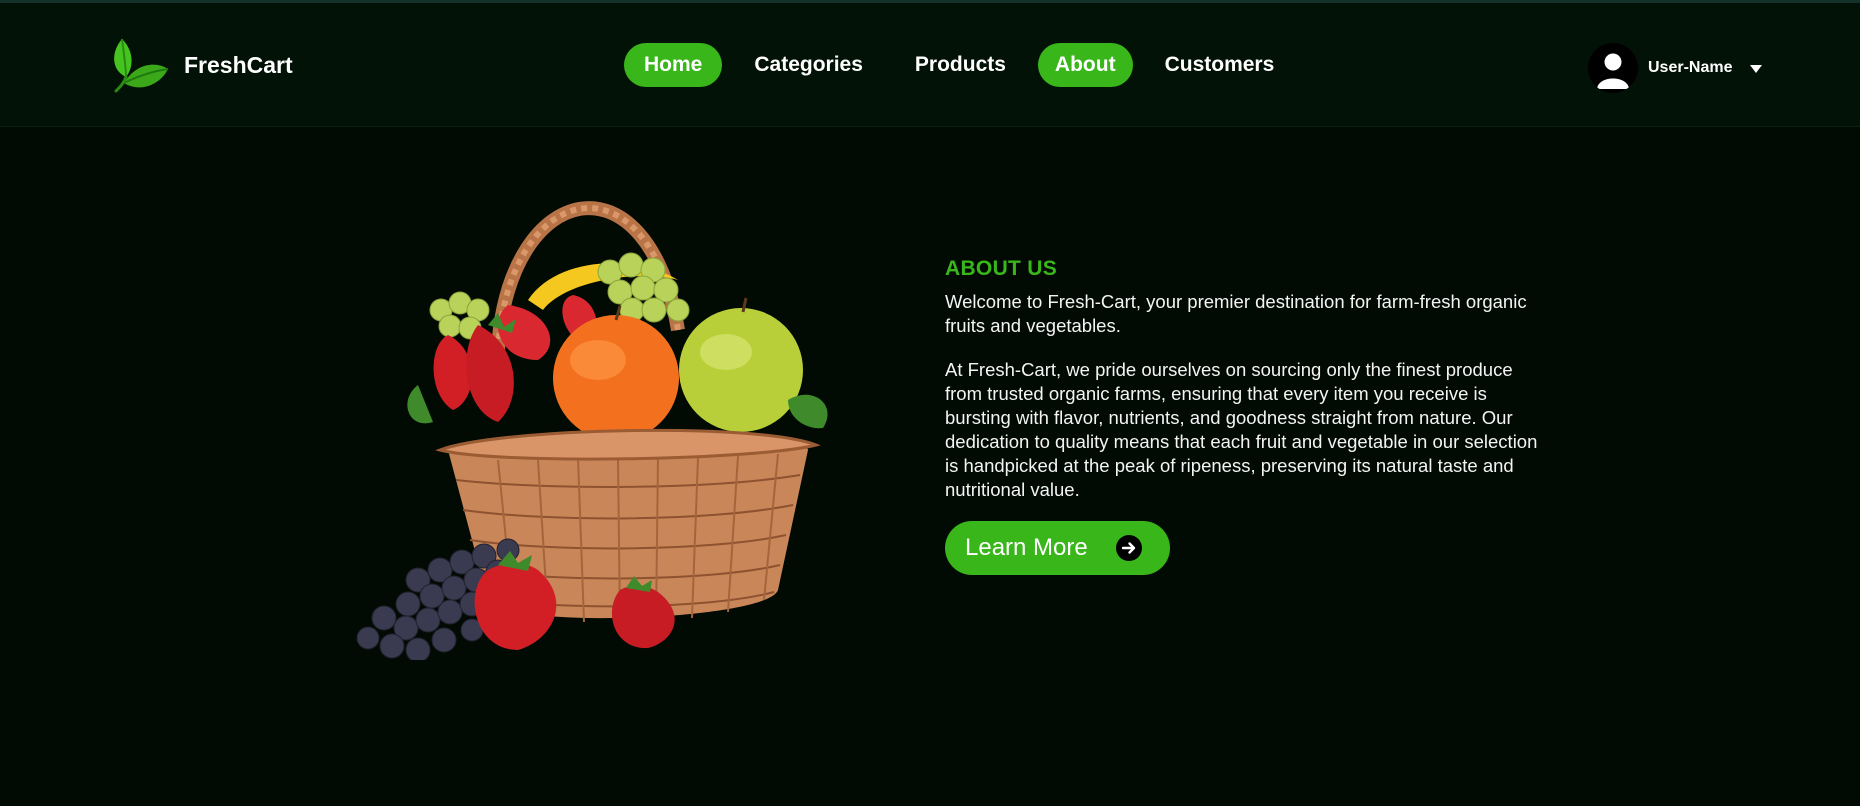  Describe the element at coordinates (592, 430) in the screenshot. I see `fruit-basket-image` at that location.